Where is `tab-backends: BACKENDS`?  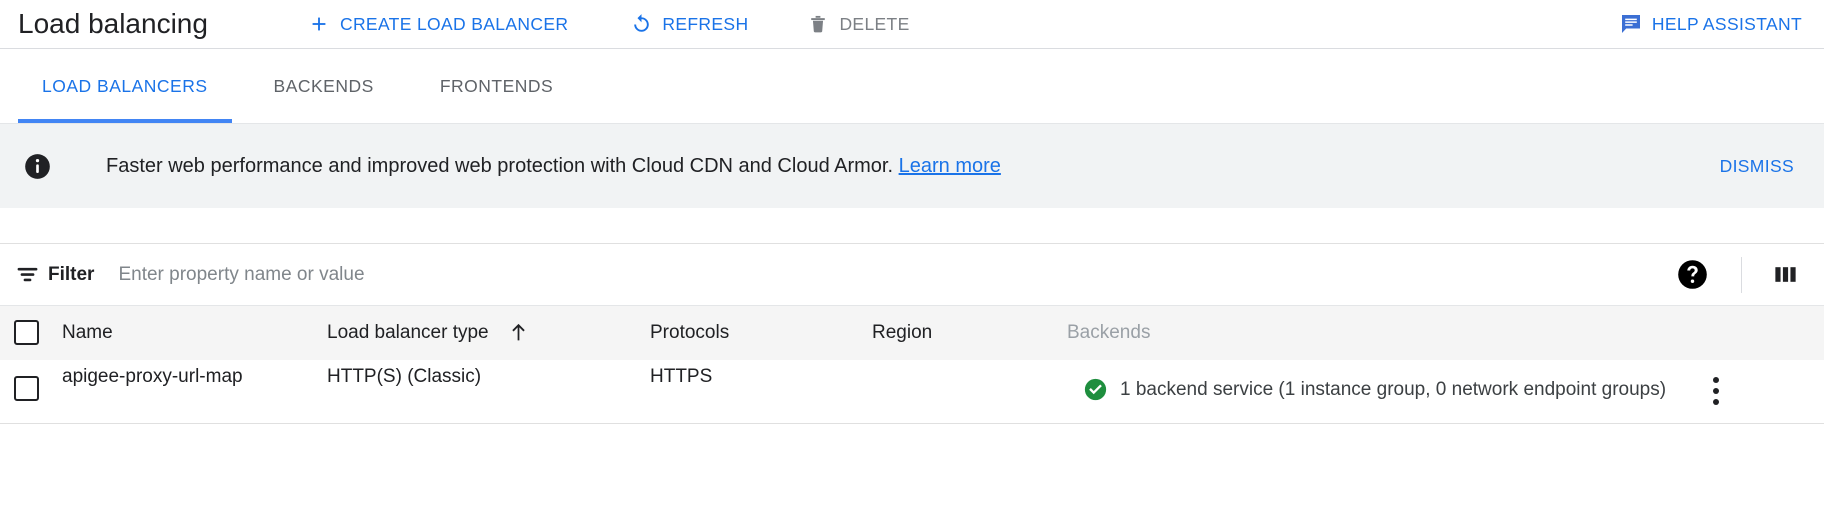
tab-backends: BACKENDS is located at coordinates (324, 86).